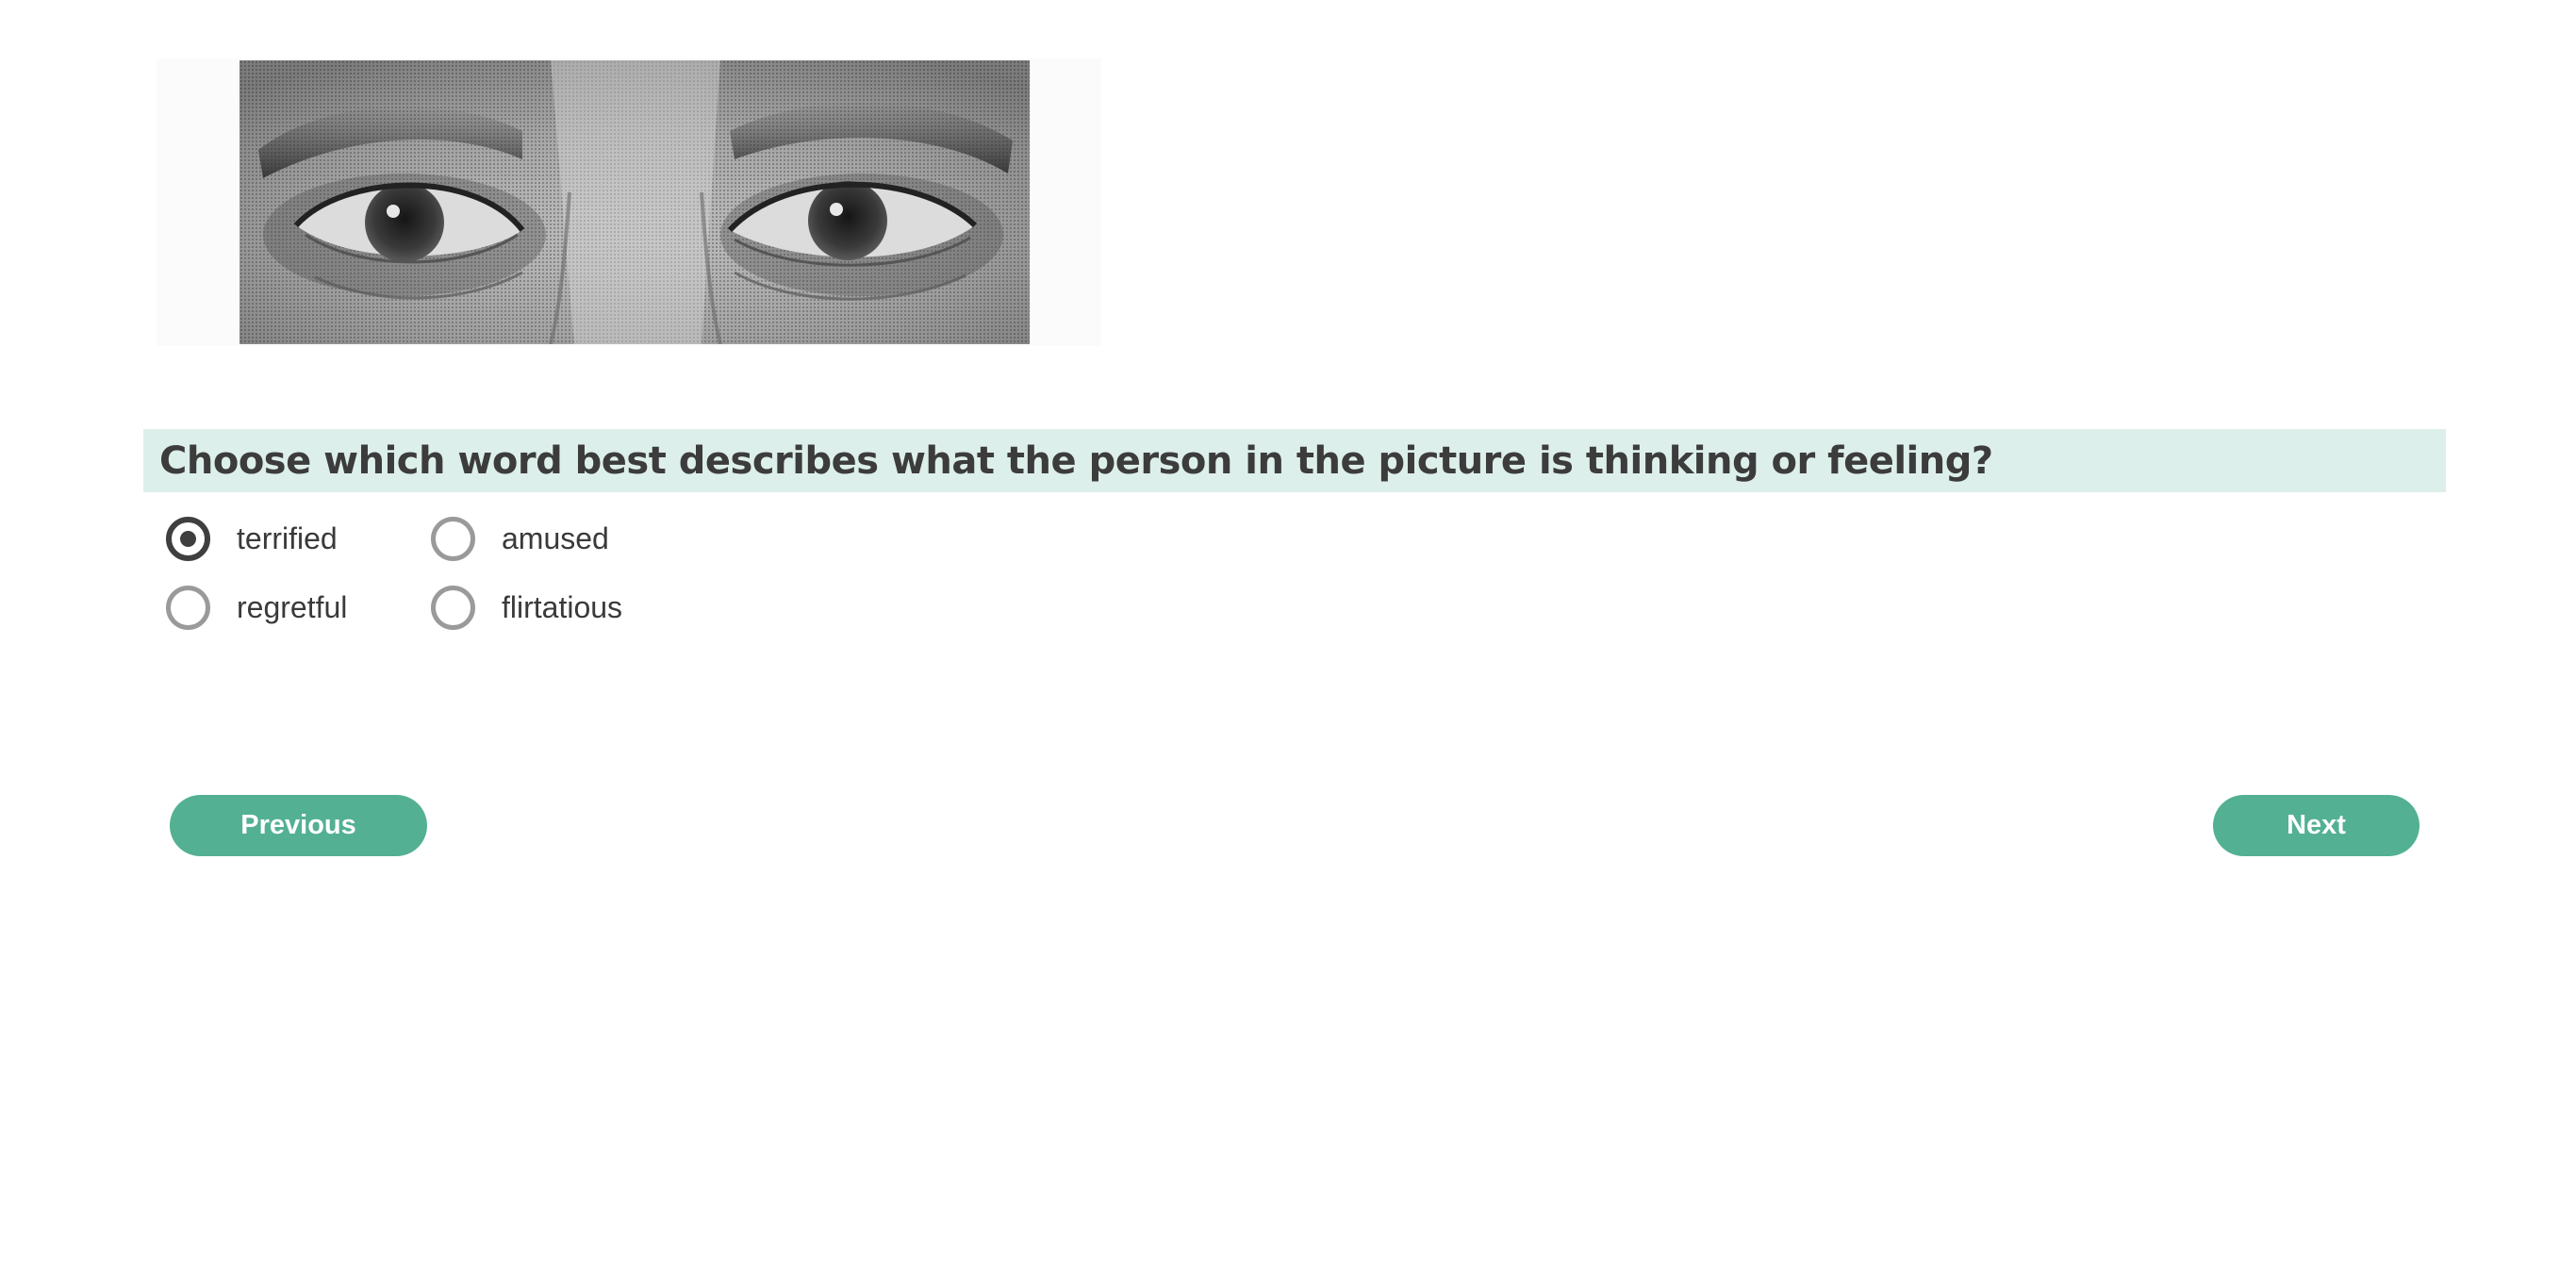 Image resolution: width=2576 pixels, height=1273 pixels. I want to click on stimulus-photo-frame, so click(629, 202).